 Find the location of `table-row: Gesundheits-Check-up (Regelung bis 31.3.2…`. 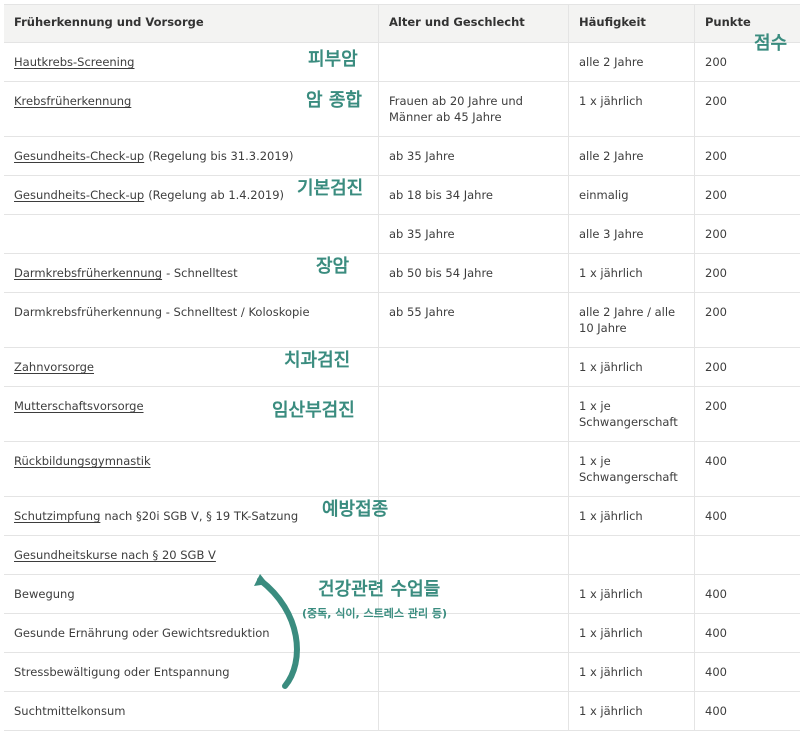

table-row: Gesundheits-Check-up (Regelung bis 31.3.2… is located at coordinates (402, 156).